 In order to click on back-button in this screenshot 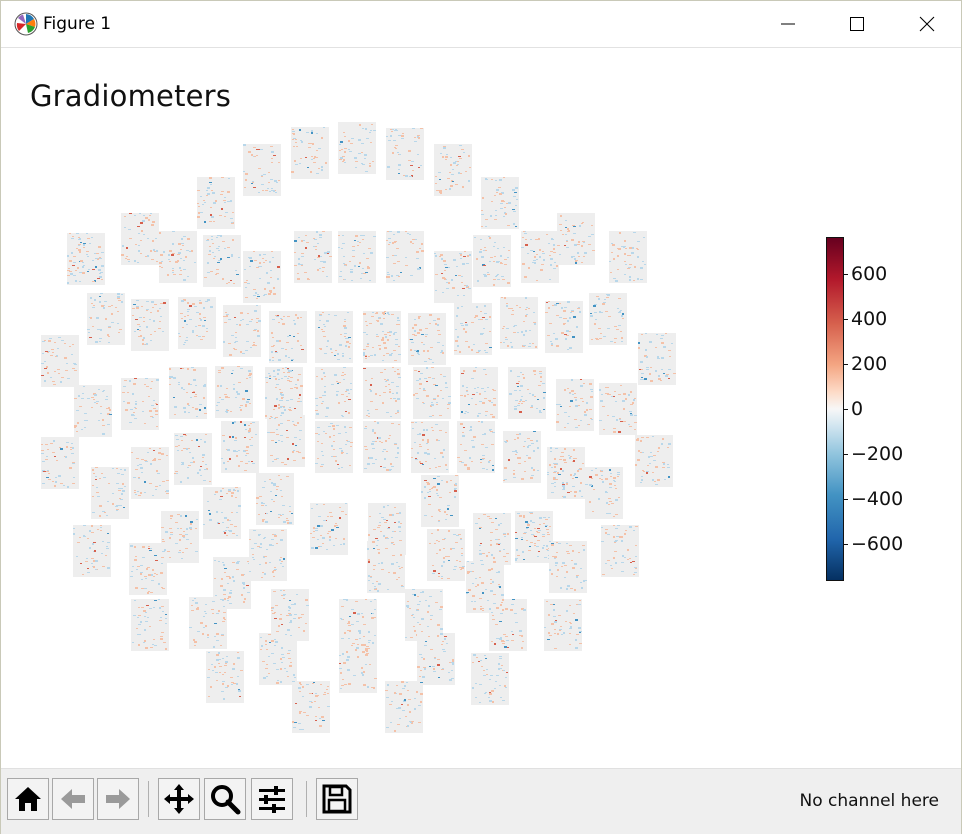, I will do `click(73, 799)`.